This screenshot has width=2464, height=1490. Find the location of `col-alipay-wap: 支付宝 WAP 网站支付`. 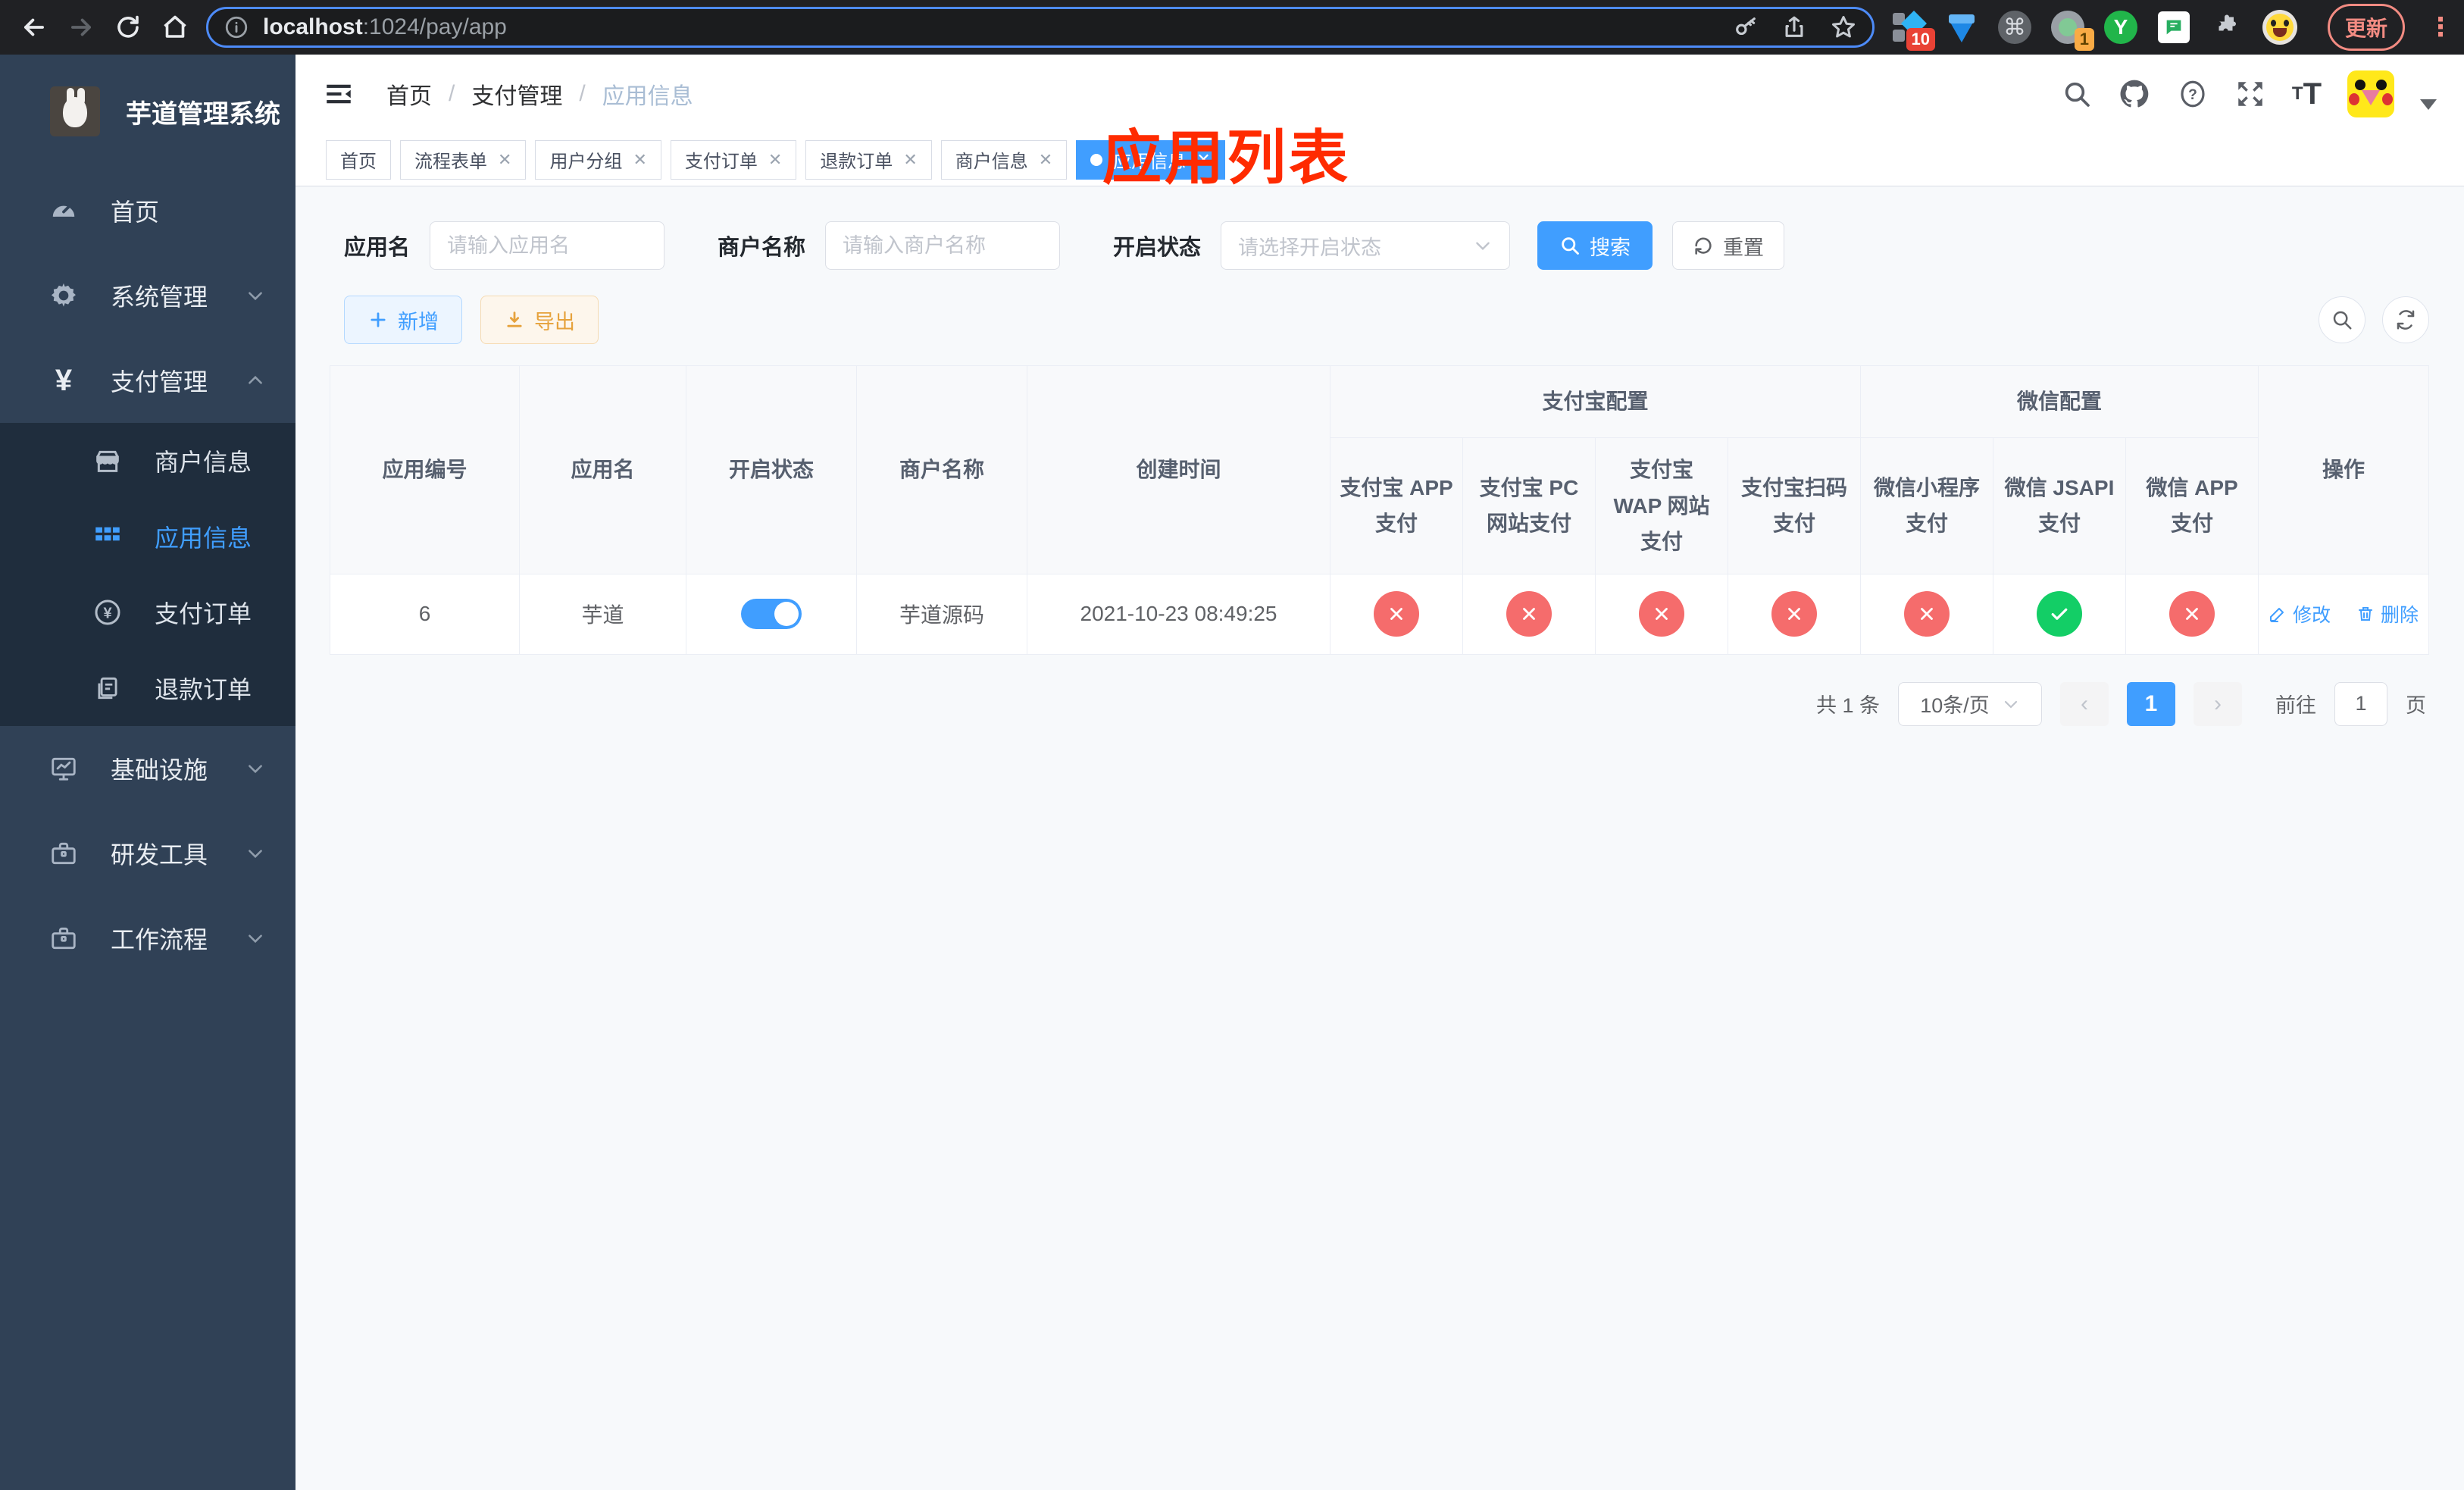

col-alipay-wap: 支付宝 WAP 网站支付 is located at coordinates (1661, 505).